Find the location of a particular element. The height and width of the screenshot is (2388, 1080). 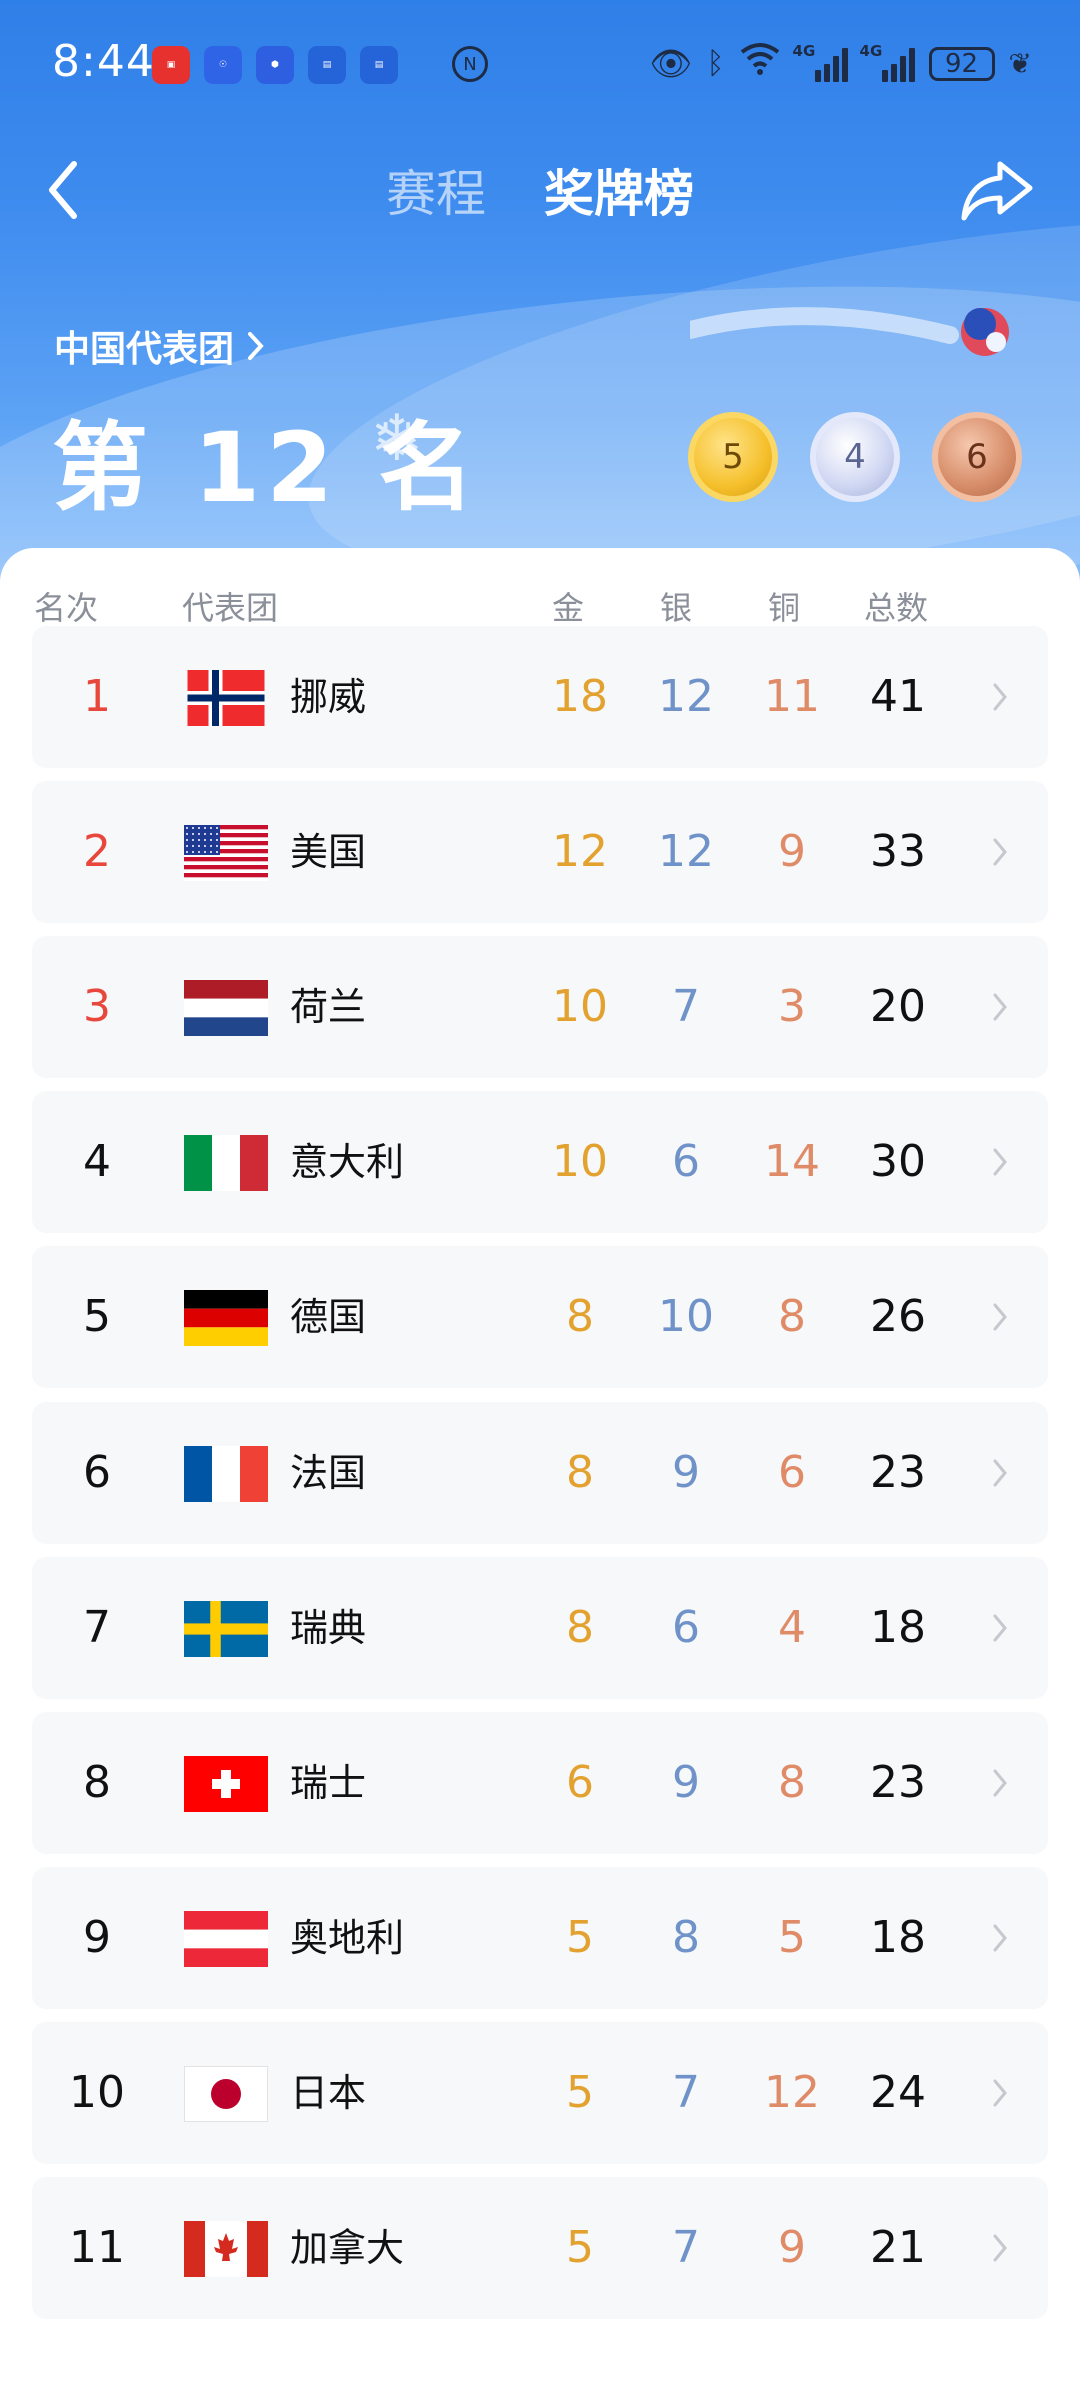

delegation-name: 中国代表团 is located at coordinates (144, 349).